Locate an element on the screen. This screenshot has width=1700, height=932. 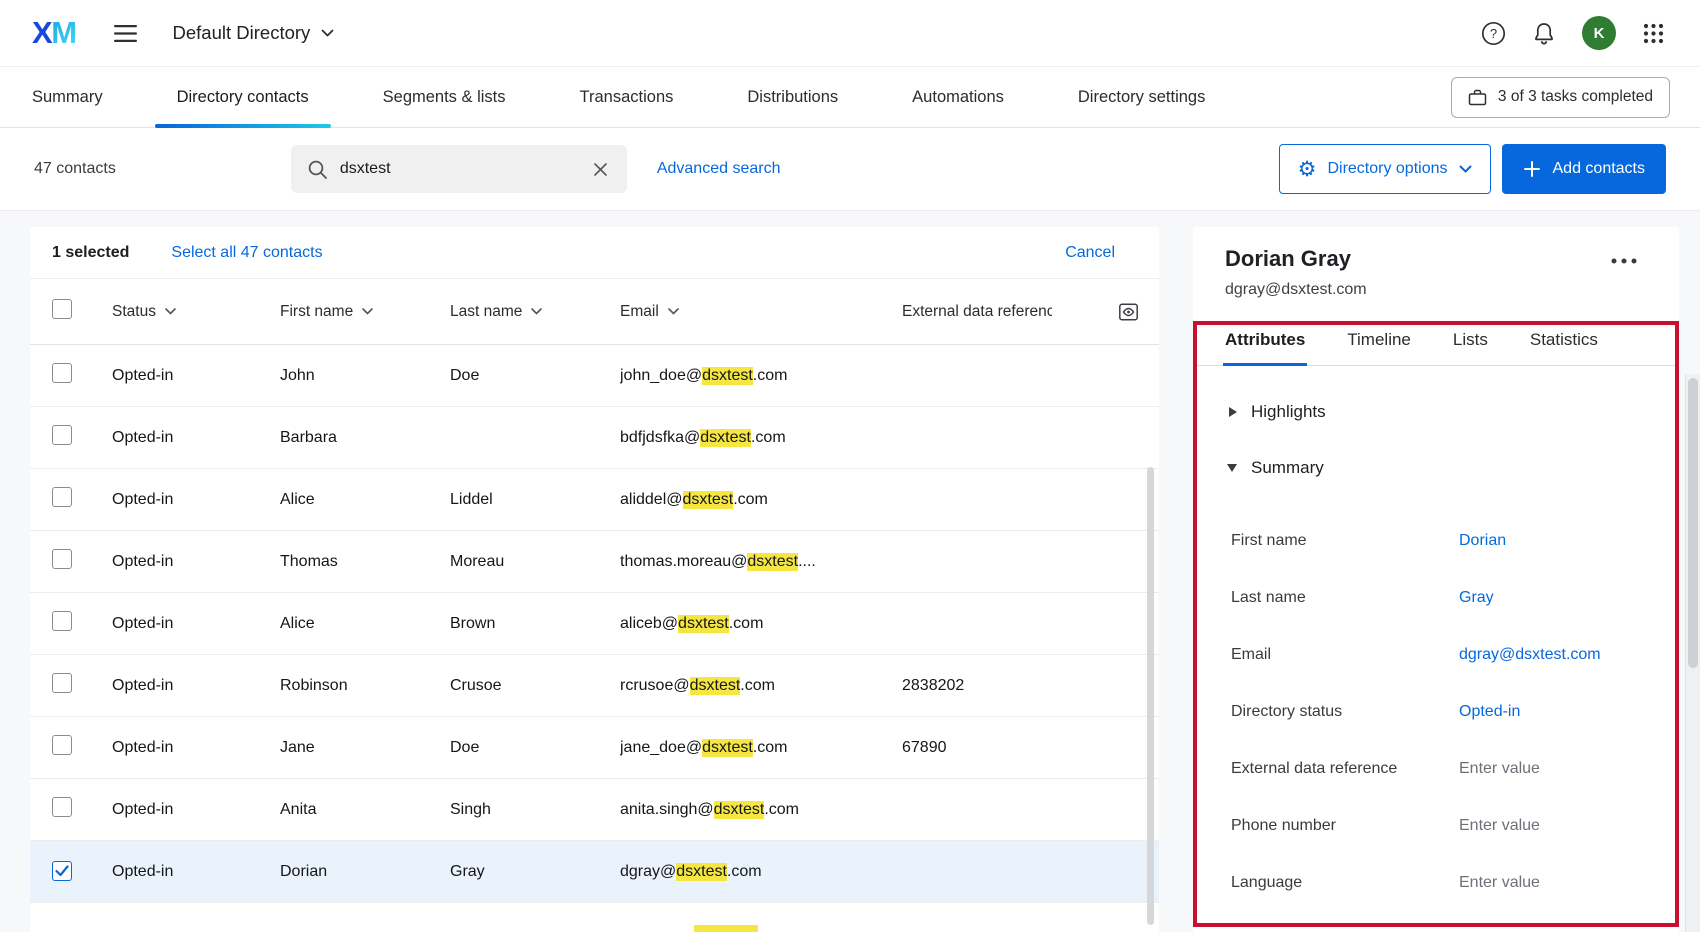
attribute-value-external-data-reference: Enter value is located at coordinates (1499, 769).